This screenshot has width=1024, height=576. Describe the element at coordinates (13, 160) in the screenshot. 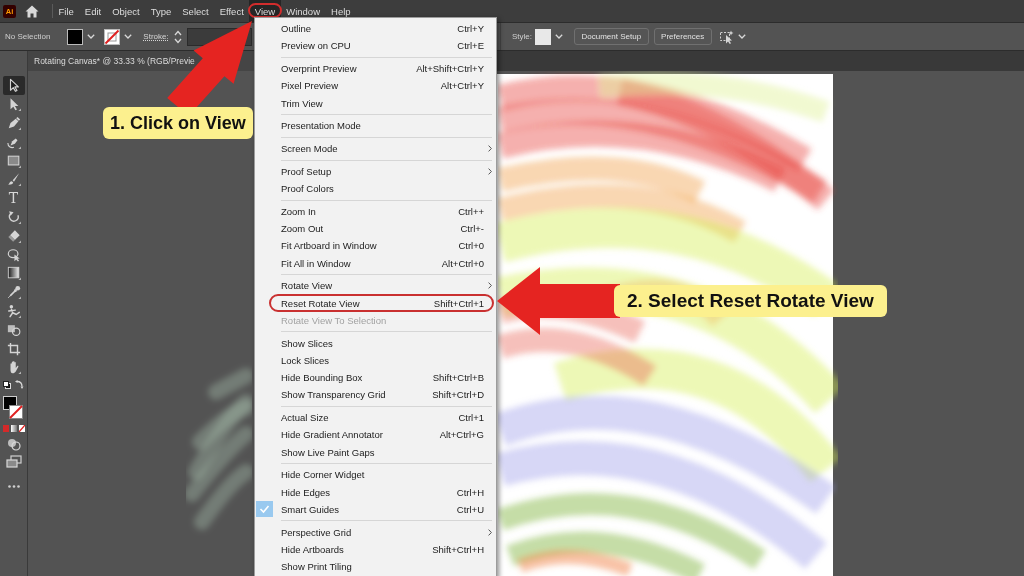

I see `rectangle-icon` at that location.